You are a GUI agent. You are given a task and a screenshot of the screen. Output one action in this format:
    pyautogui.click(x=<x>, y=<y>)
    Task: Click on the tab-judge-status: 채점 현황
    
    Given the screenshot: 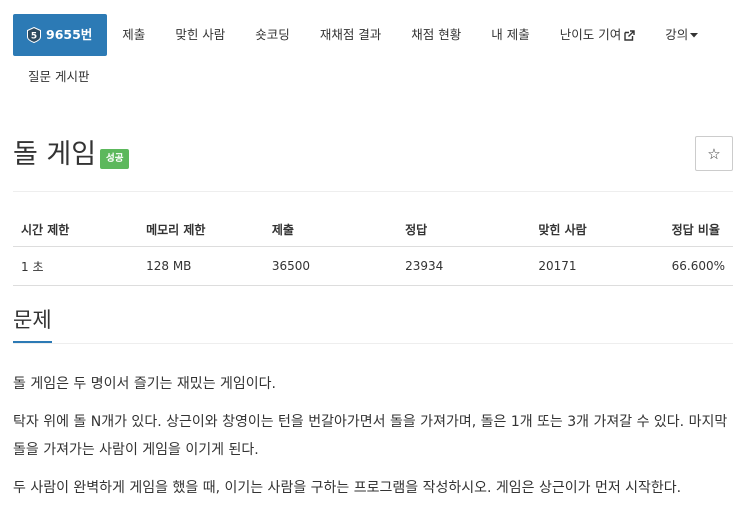 What is the action you would take?
    pyautogui.click(x=436, y=35)
    